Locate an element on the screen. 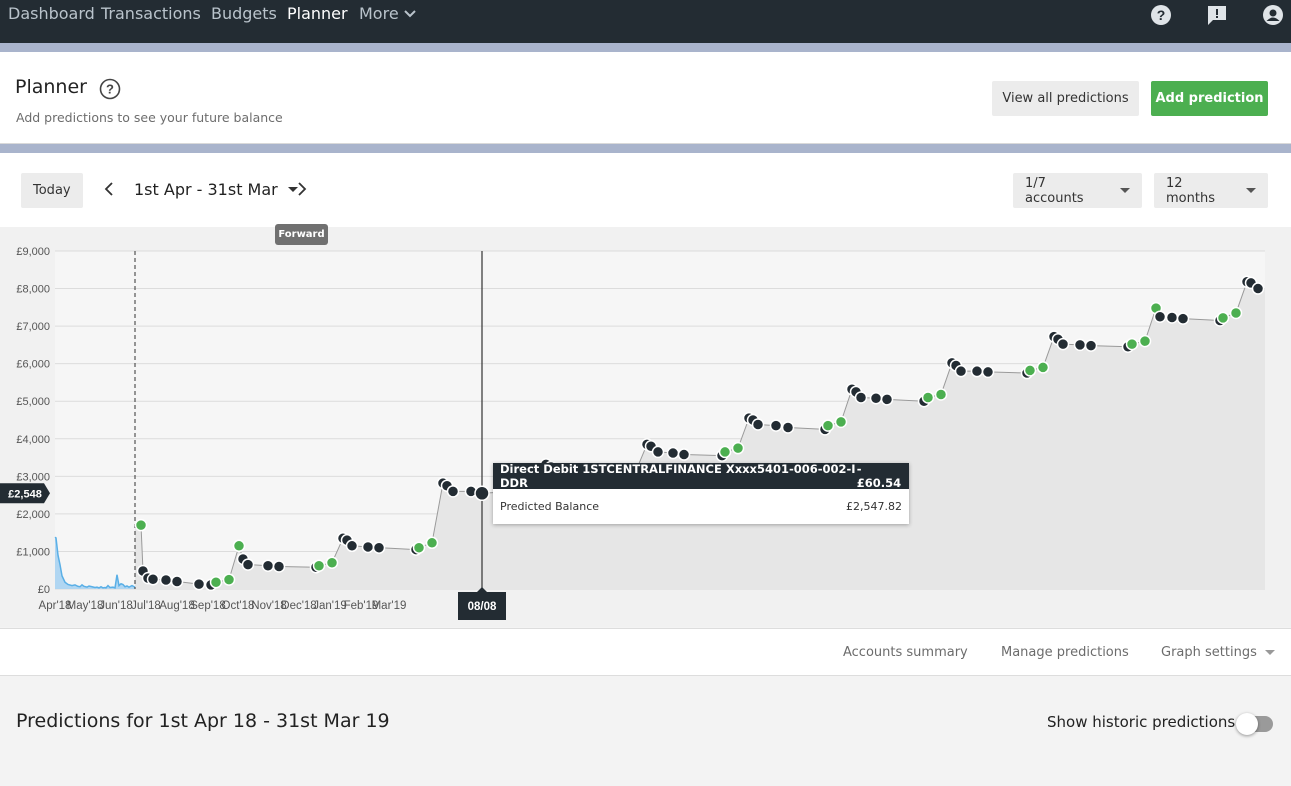 Image resolution: width=1291 pixels, height=786 pixels. chevron-left-icon is located at coordinates (109, 189).